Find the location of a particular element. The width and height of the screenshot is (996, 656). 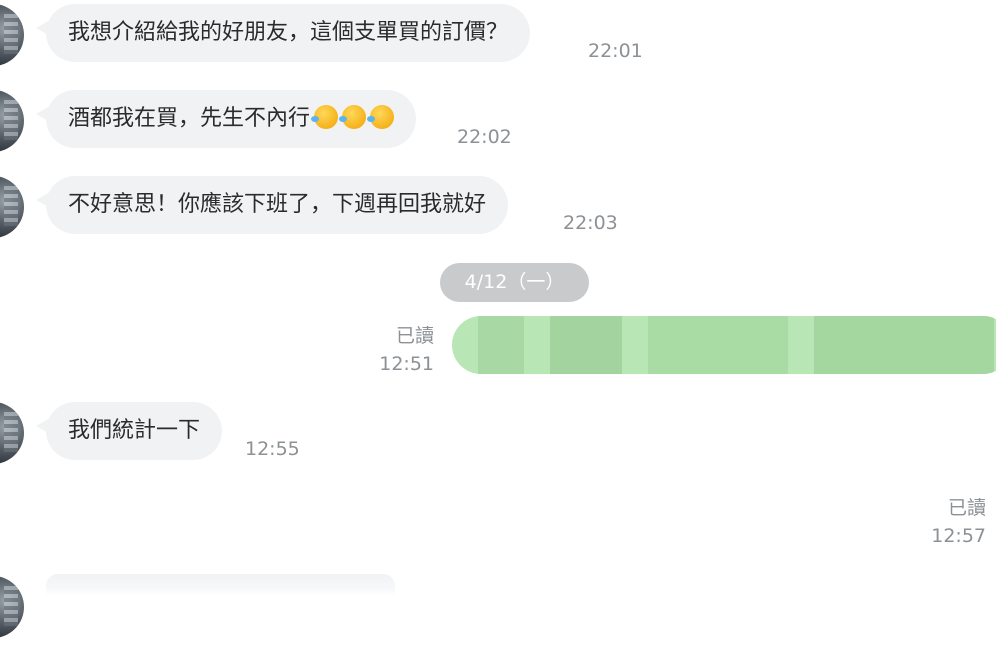

message-timestamp: 22:02 is located at coordinates (484, 137).